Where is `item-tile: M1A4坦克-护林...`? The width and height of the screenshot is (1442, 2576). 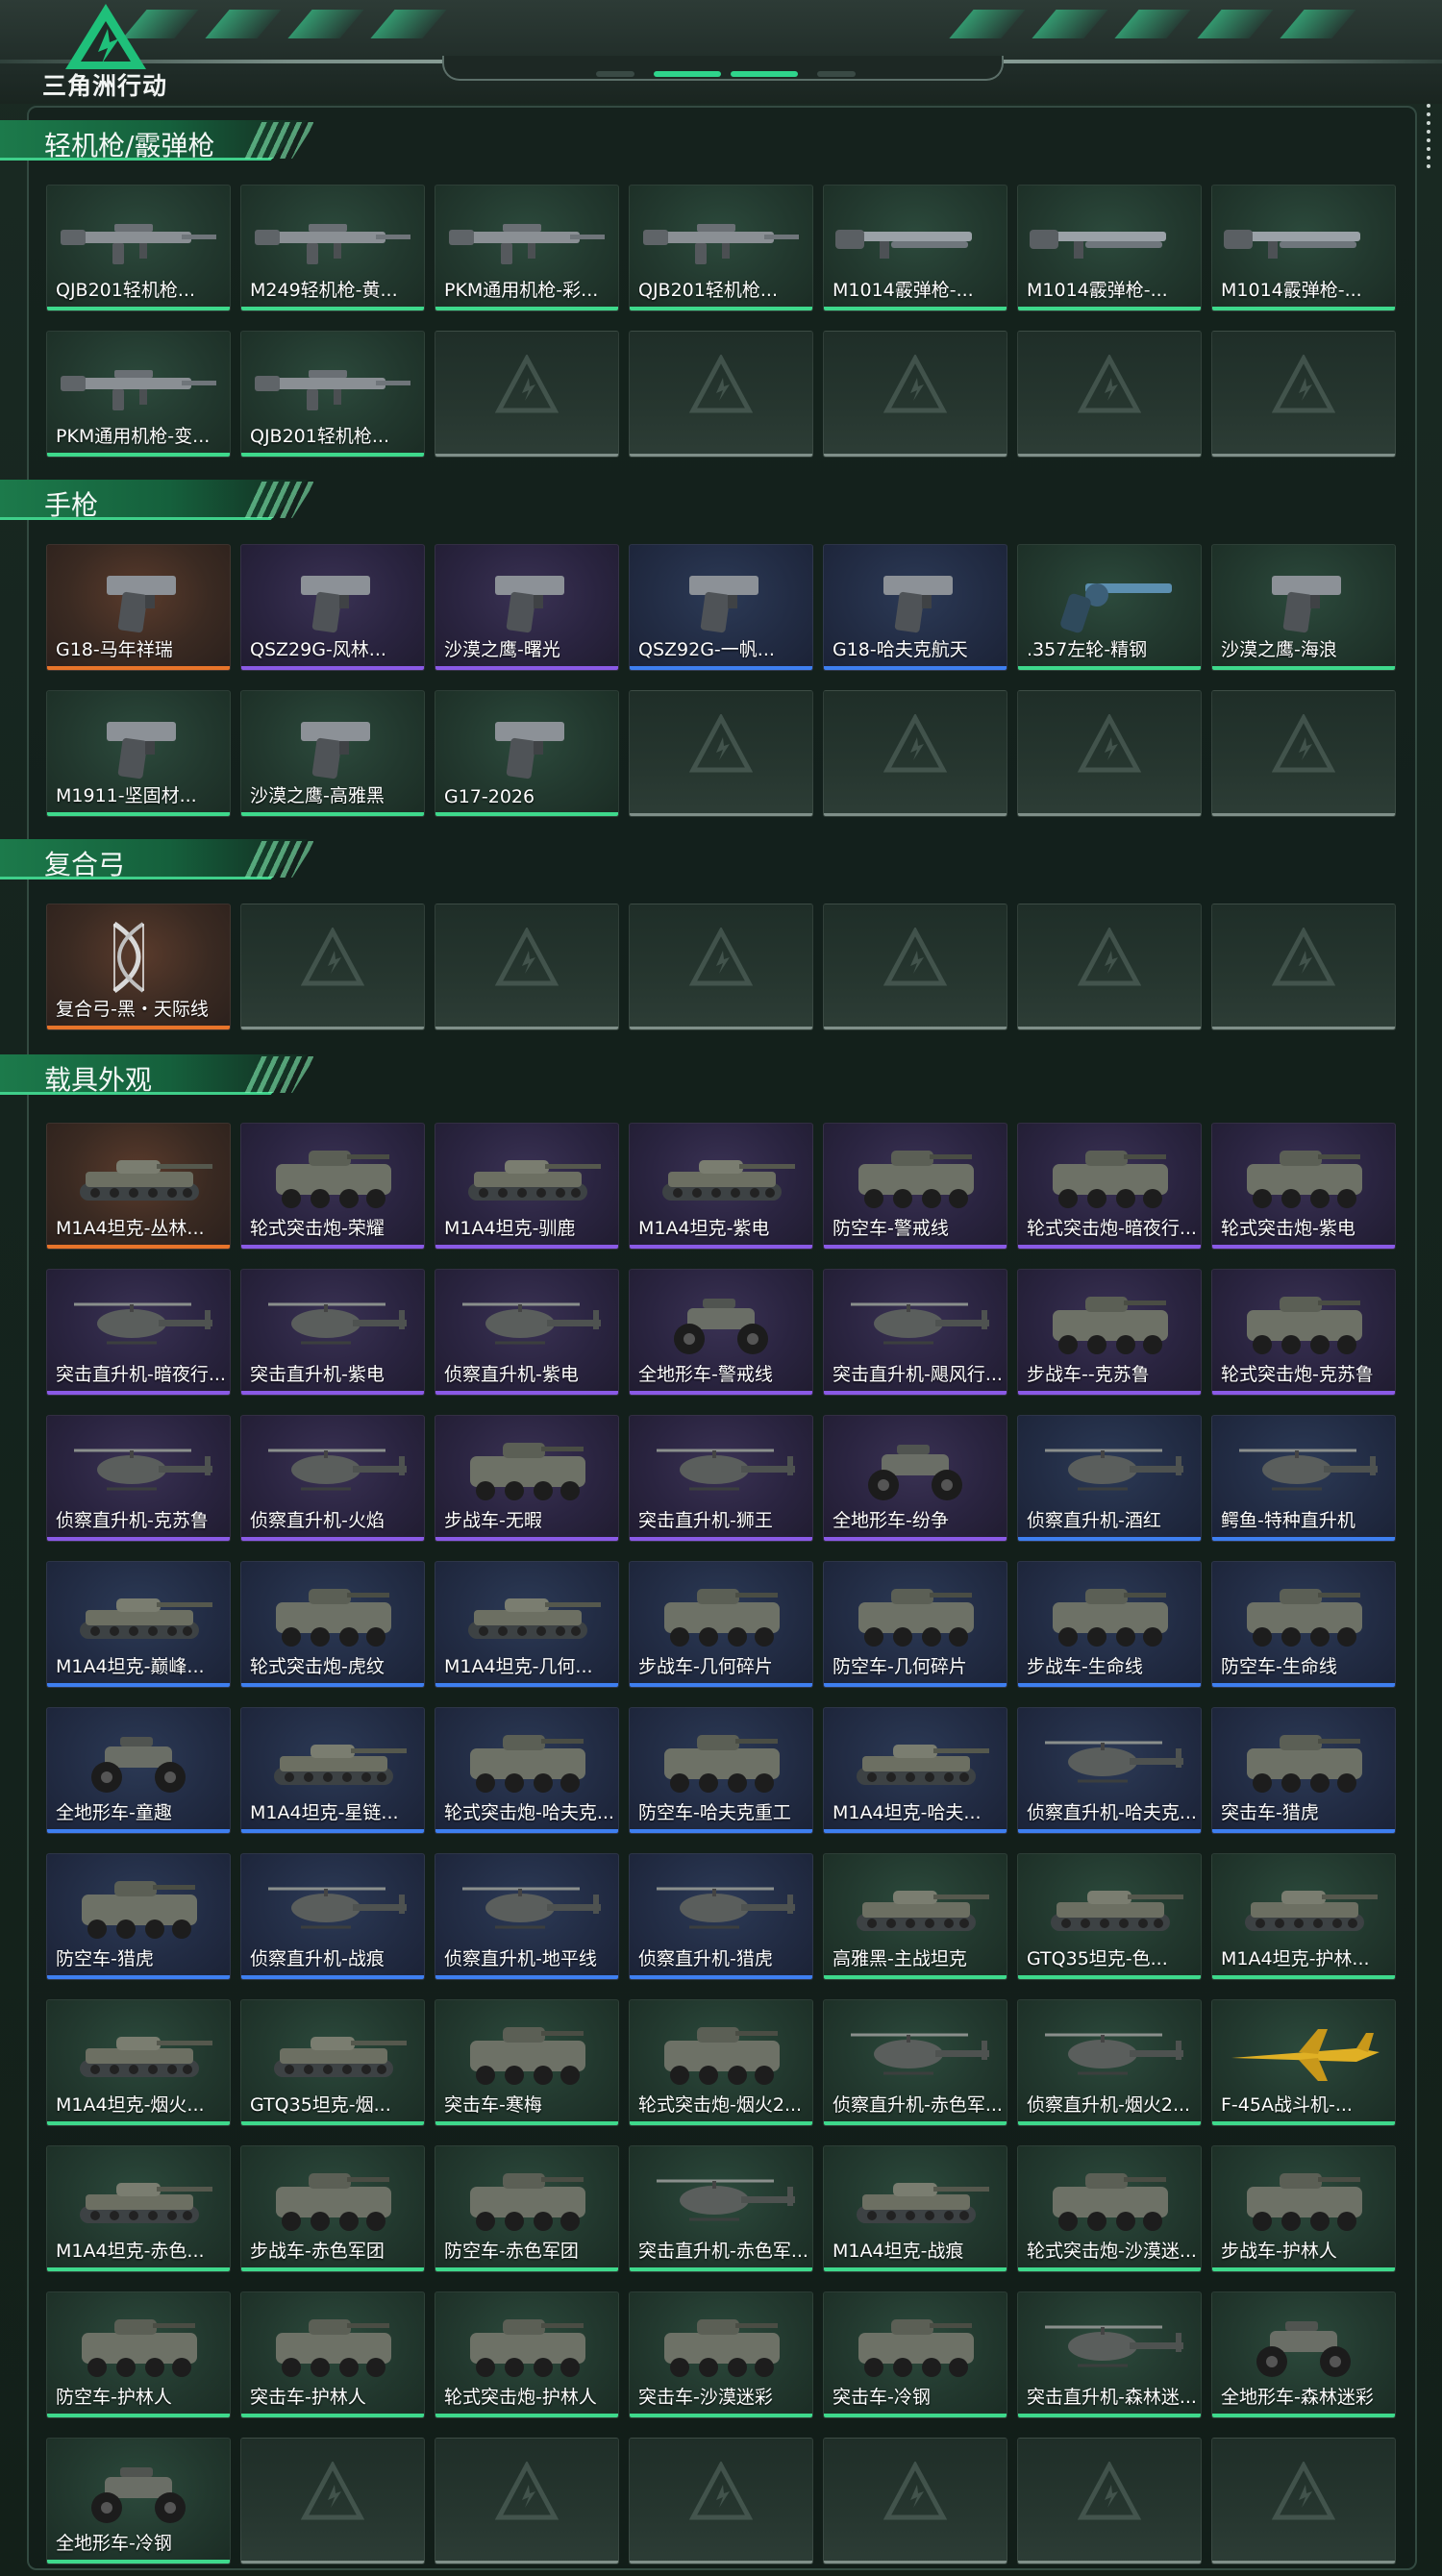
item-tile: M1A4坦克-护林... is located at coordinates (1303, 1917).